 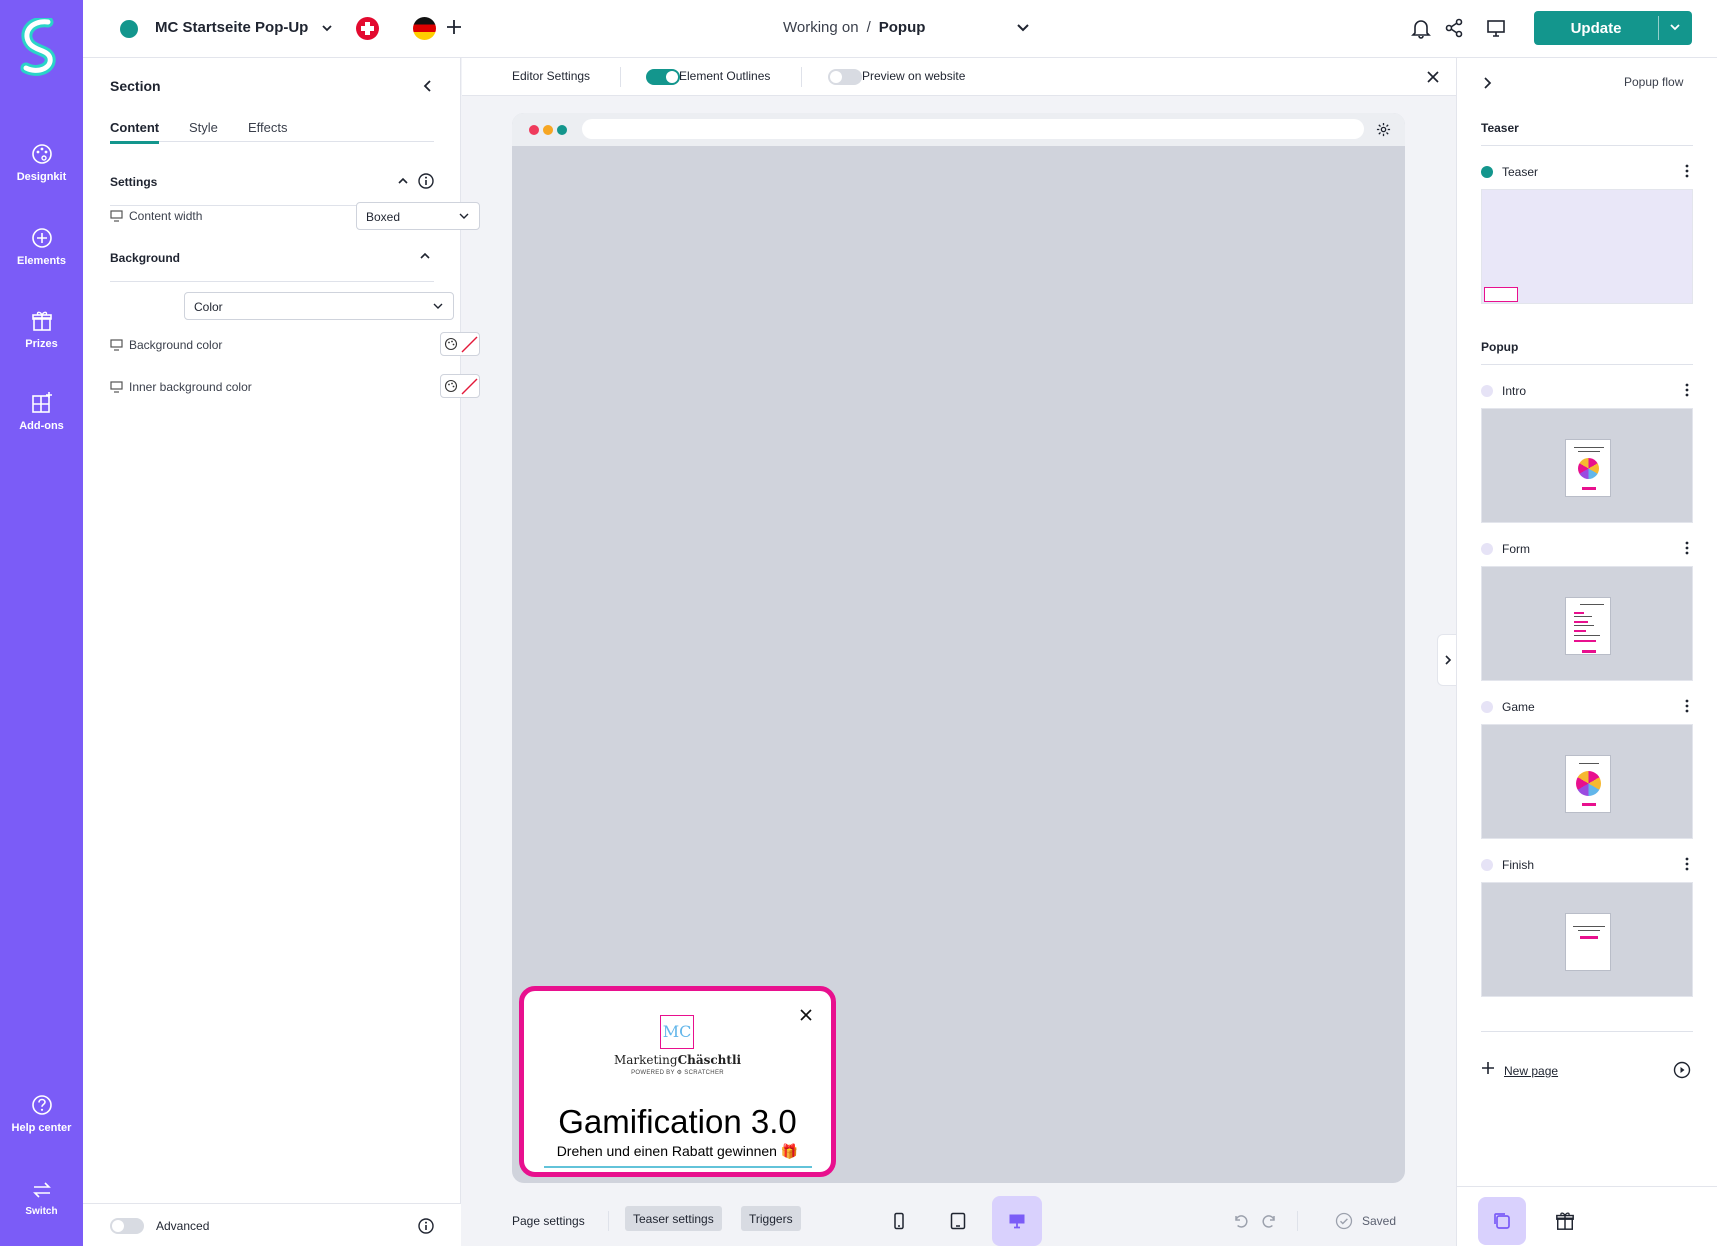 I want to click on device-mobile-button, so click(x=899, y=1221).